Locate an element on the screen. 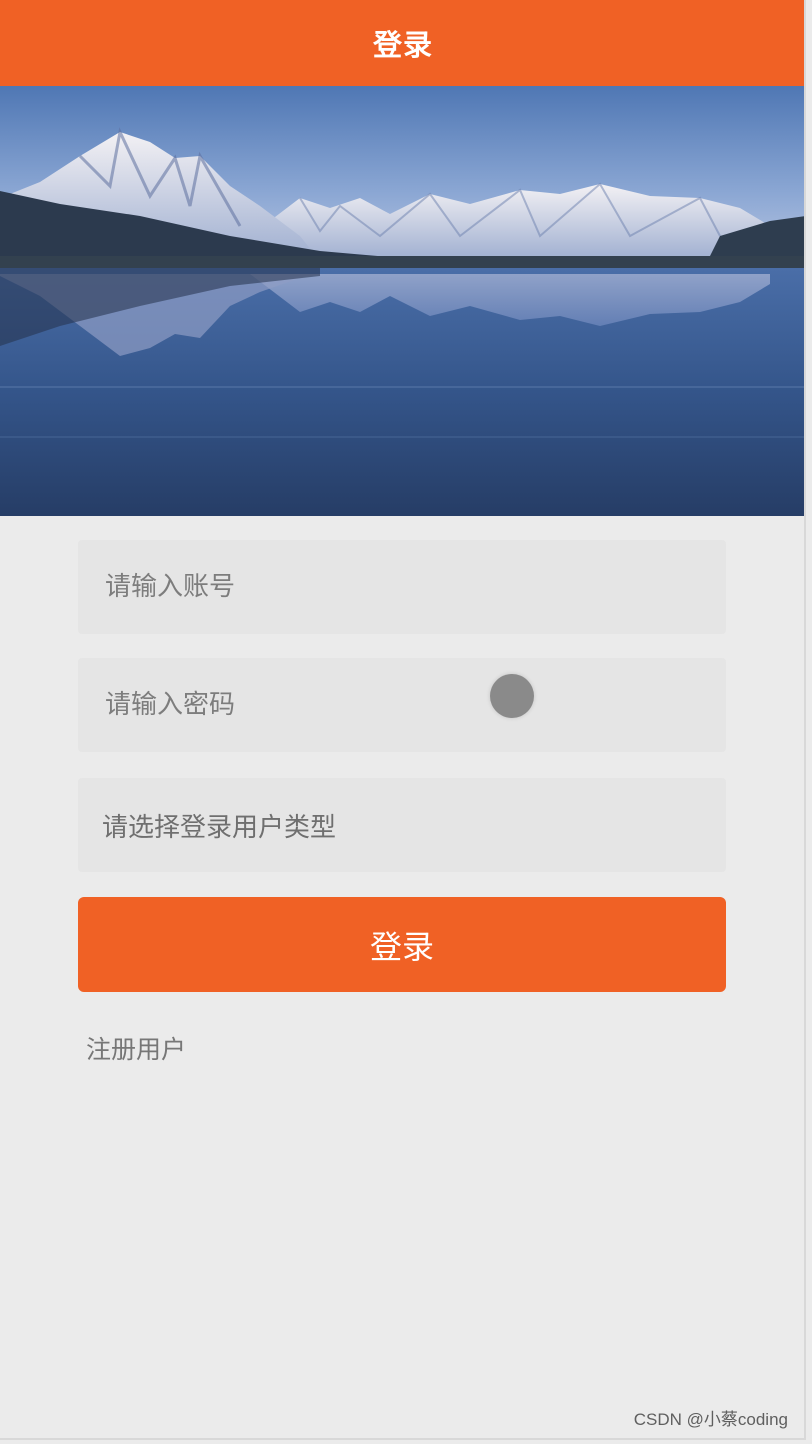  page-title: 登录 is located at coordinates (402, 45).